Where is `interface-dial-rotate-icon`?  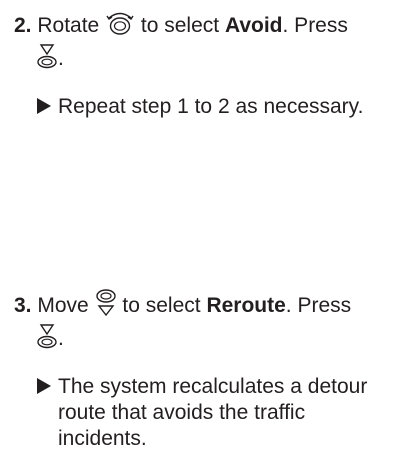
interface-dial-rotate-icon is located at coordinates (120, 26).